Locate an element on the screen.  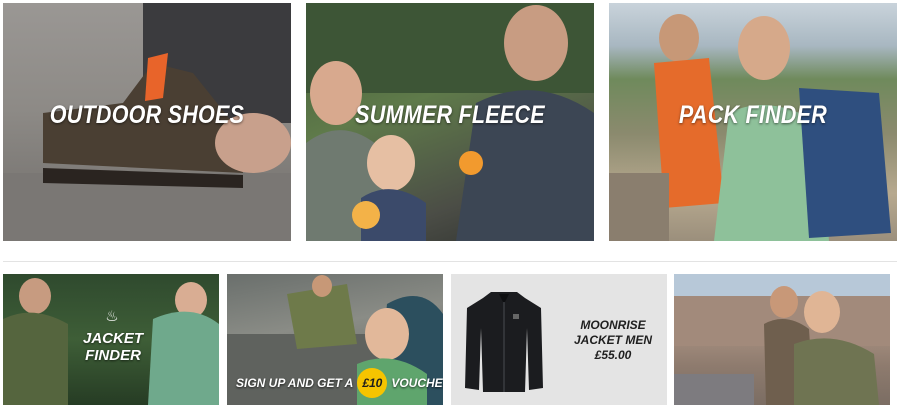
product-name-line2: JACKET MEN is located at coordinates (612, 340).